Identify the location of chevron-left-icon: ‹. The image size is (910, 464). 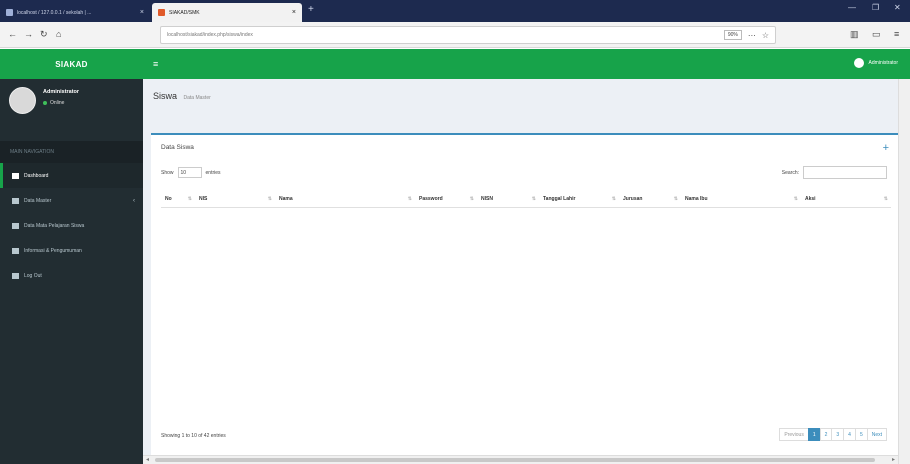
(134, 200).